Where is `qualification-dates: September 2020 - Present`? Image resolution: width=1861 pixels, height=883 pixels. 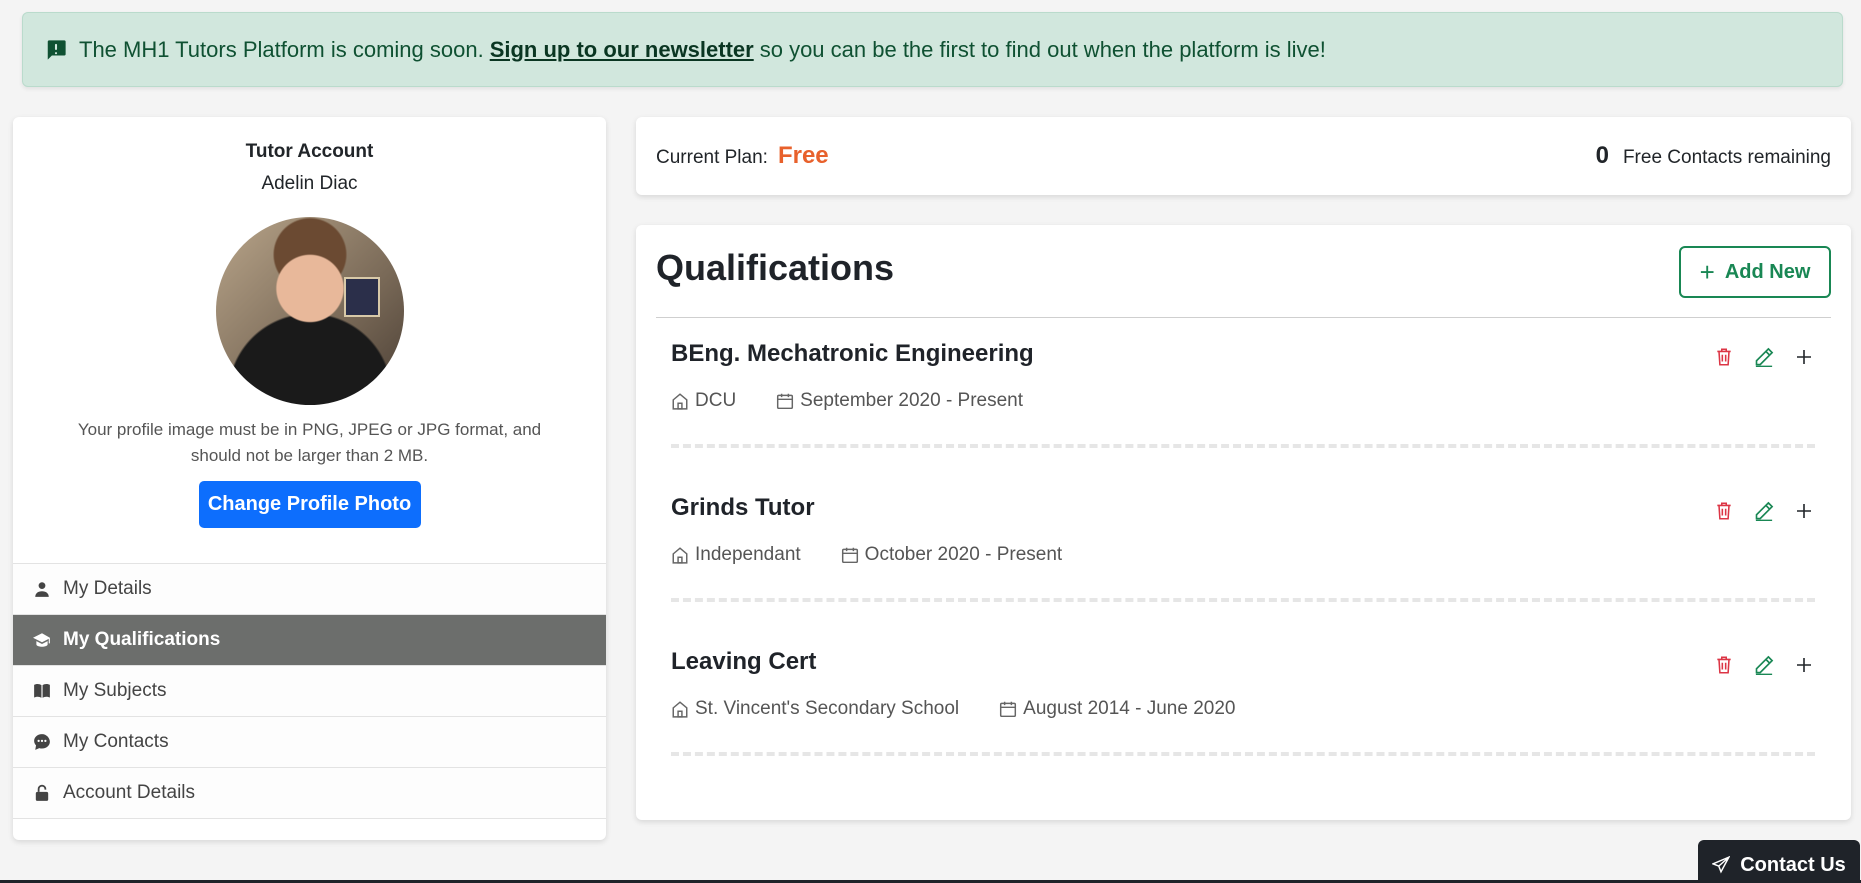 qualification-dates: September 2020 - Present is located at coordinates (912, 400).